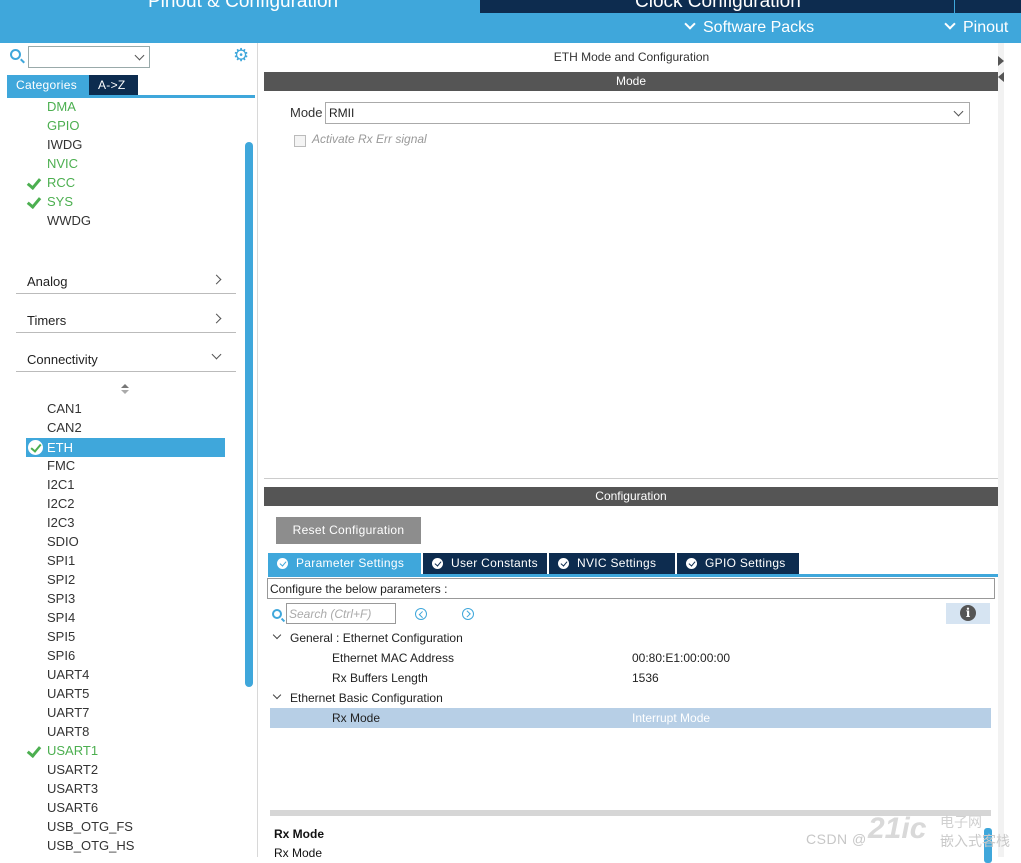  I want to click on tree-value: 1536, so click(645, 678).